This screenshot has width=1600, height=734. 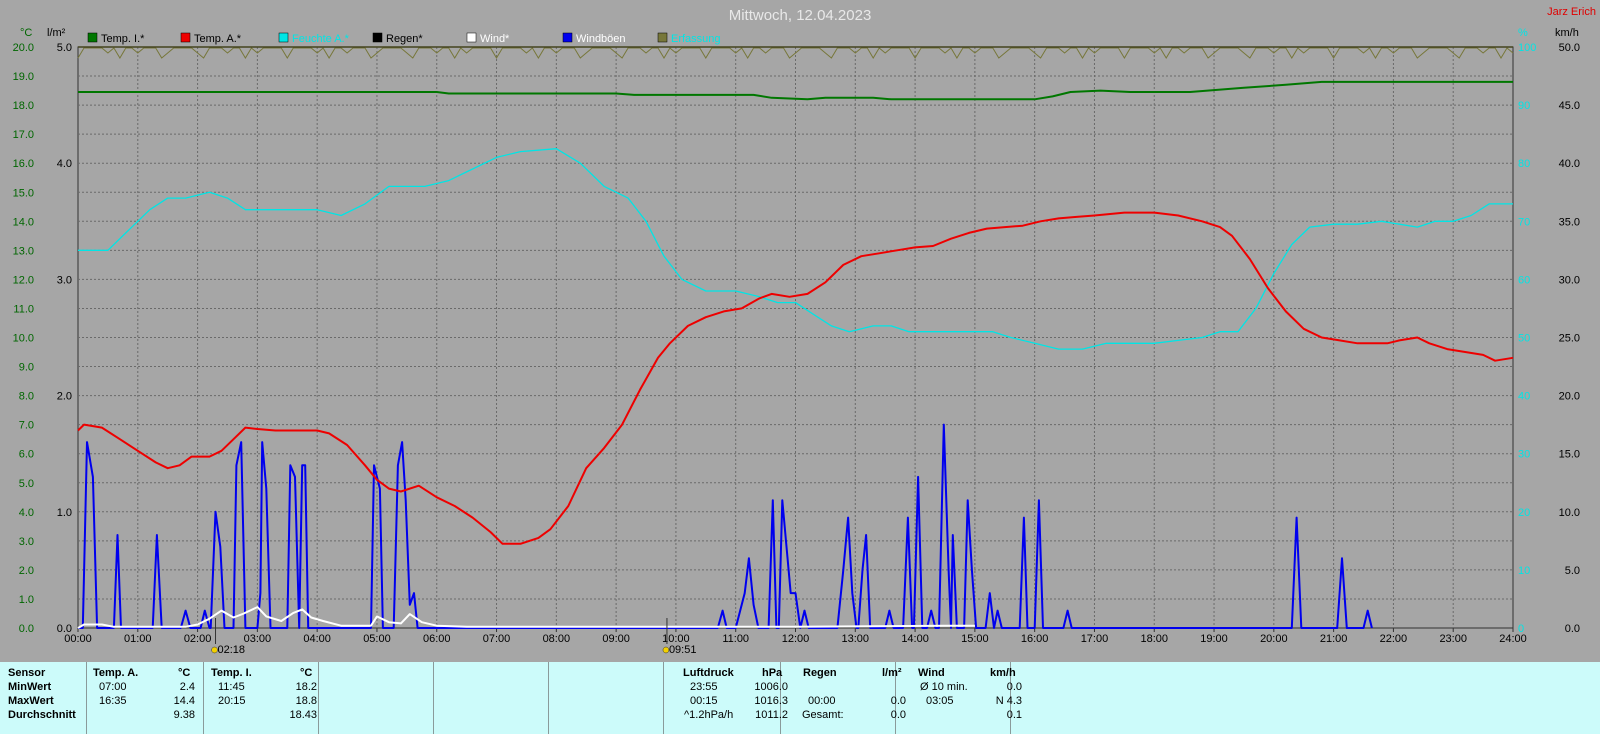 I want to click on rain-total-label: Gesamt:, so click(x=823, y=715).